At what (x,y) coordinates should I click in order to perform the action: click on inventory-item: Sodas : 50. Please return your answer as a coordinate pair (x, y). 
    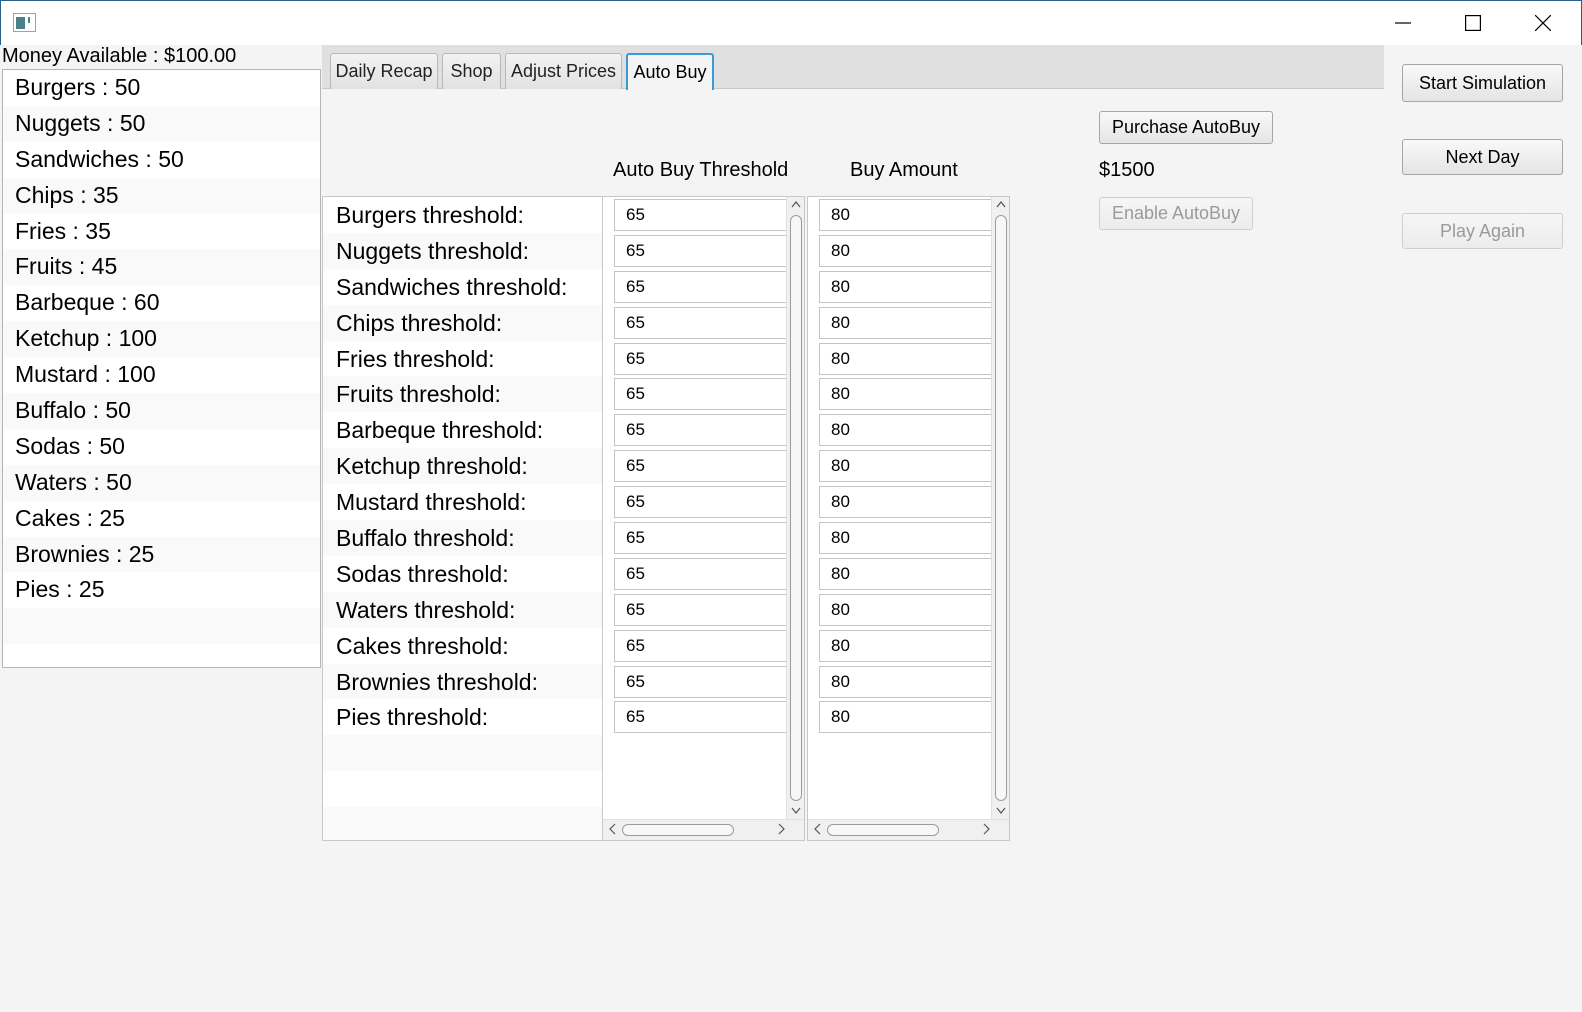
    Looking at the image, I should click on (161, 447).